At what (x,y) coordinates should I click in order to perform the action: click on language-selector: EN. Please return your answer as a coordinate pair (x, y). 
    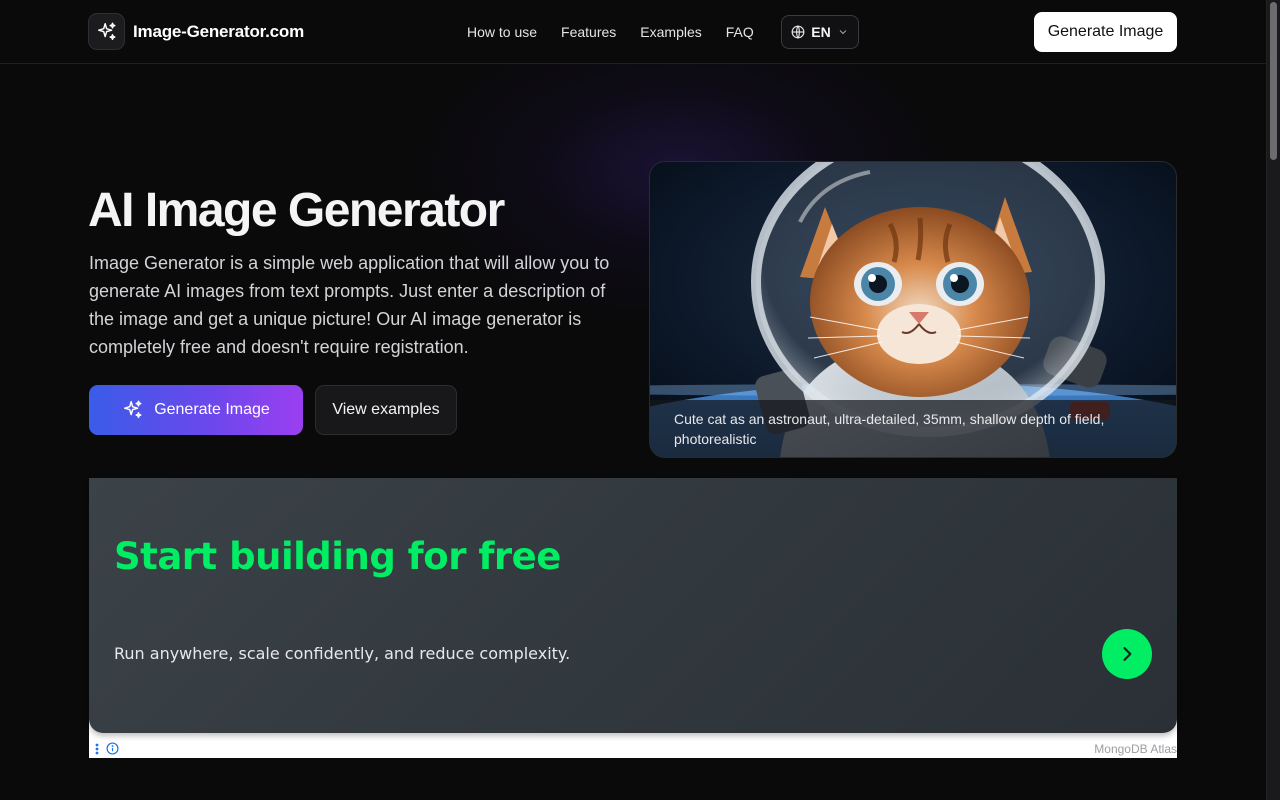
    Looking at the image, I should click on (820, 32).